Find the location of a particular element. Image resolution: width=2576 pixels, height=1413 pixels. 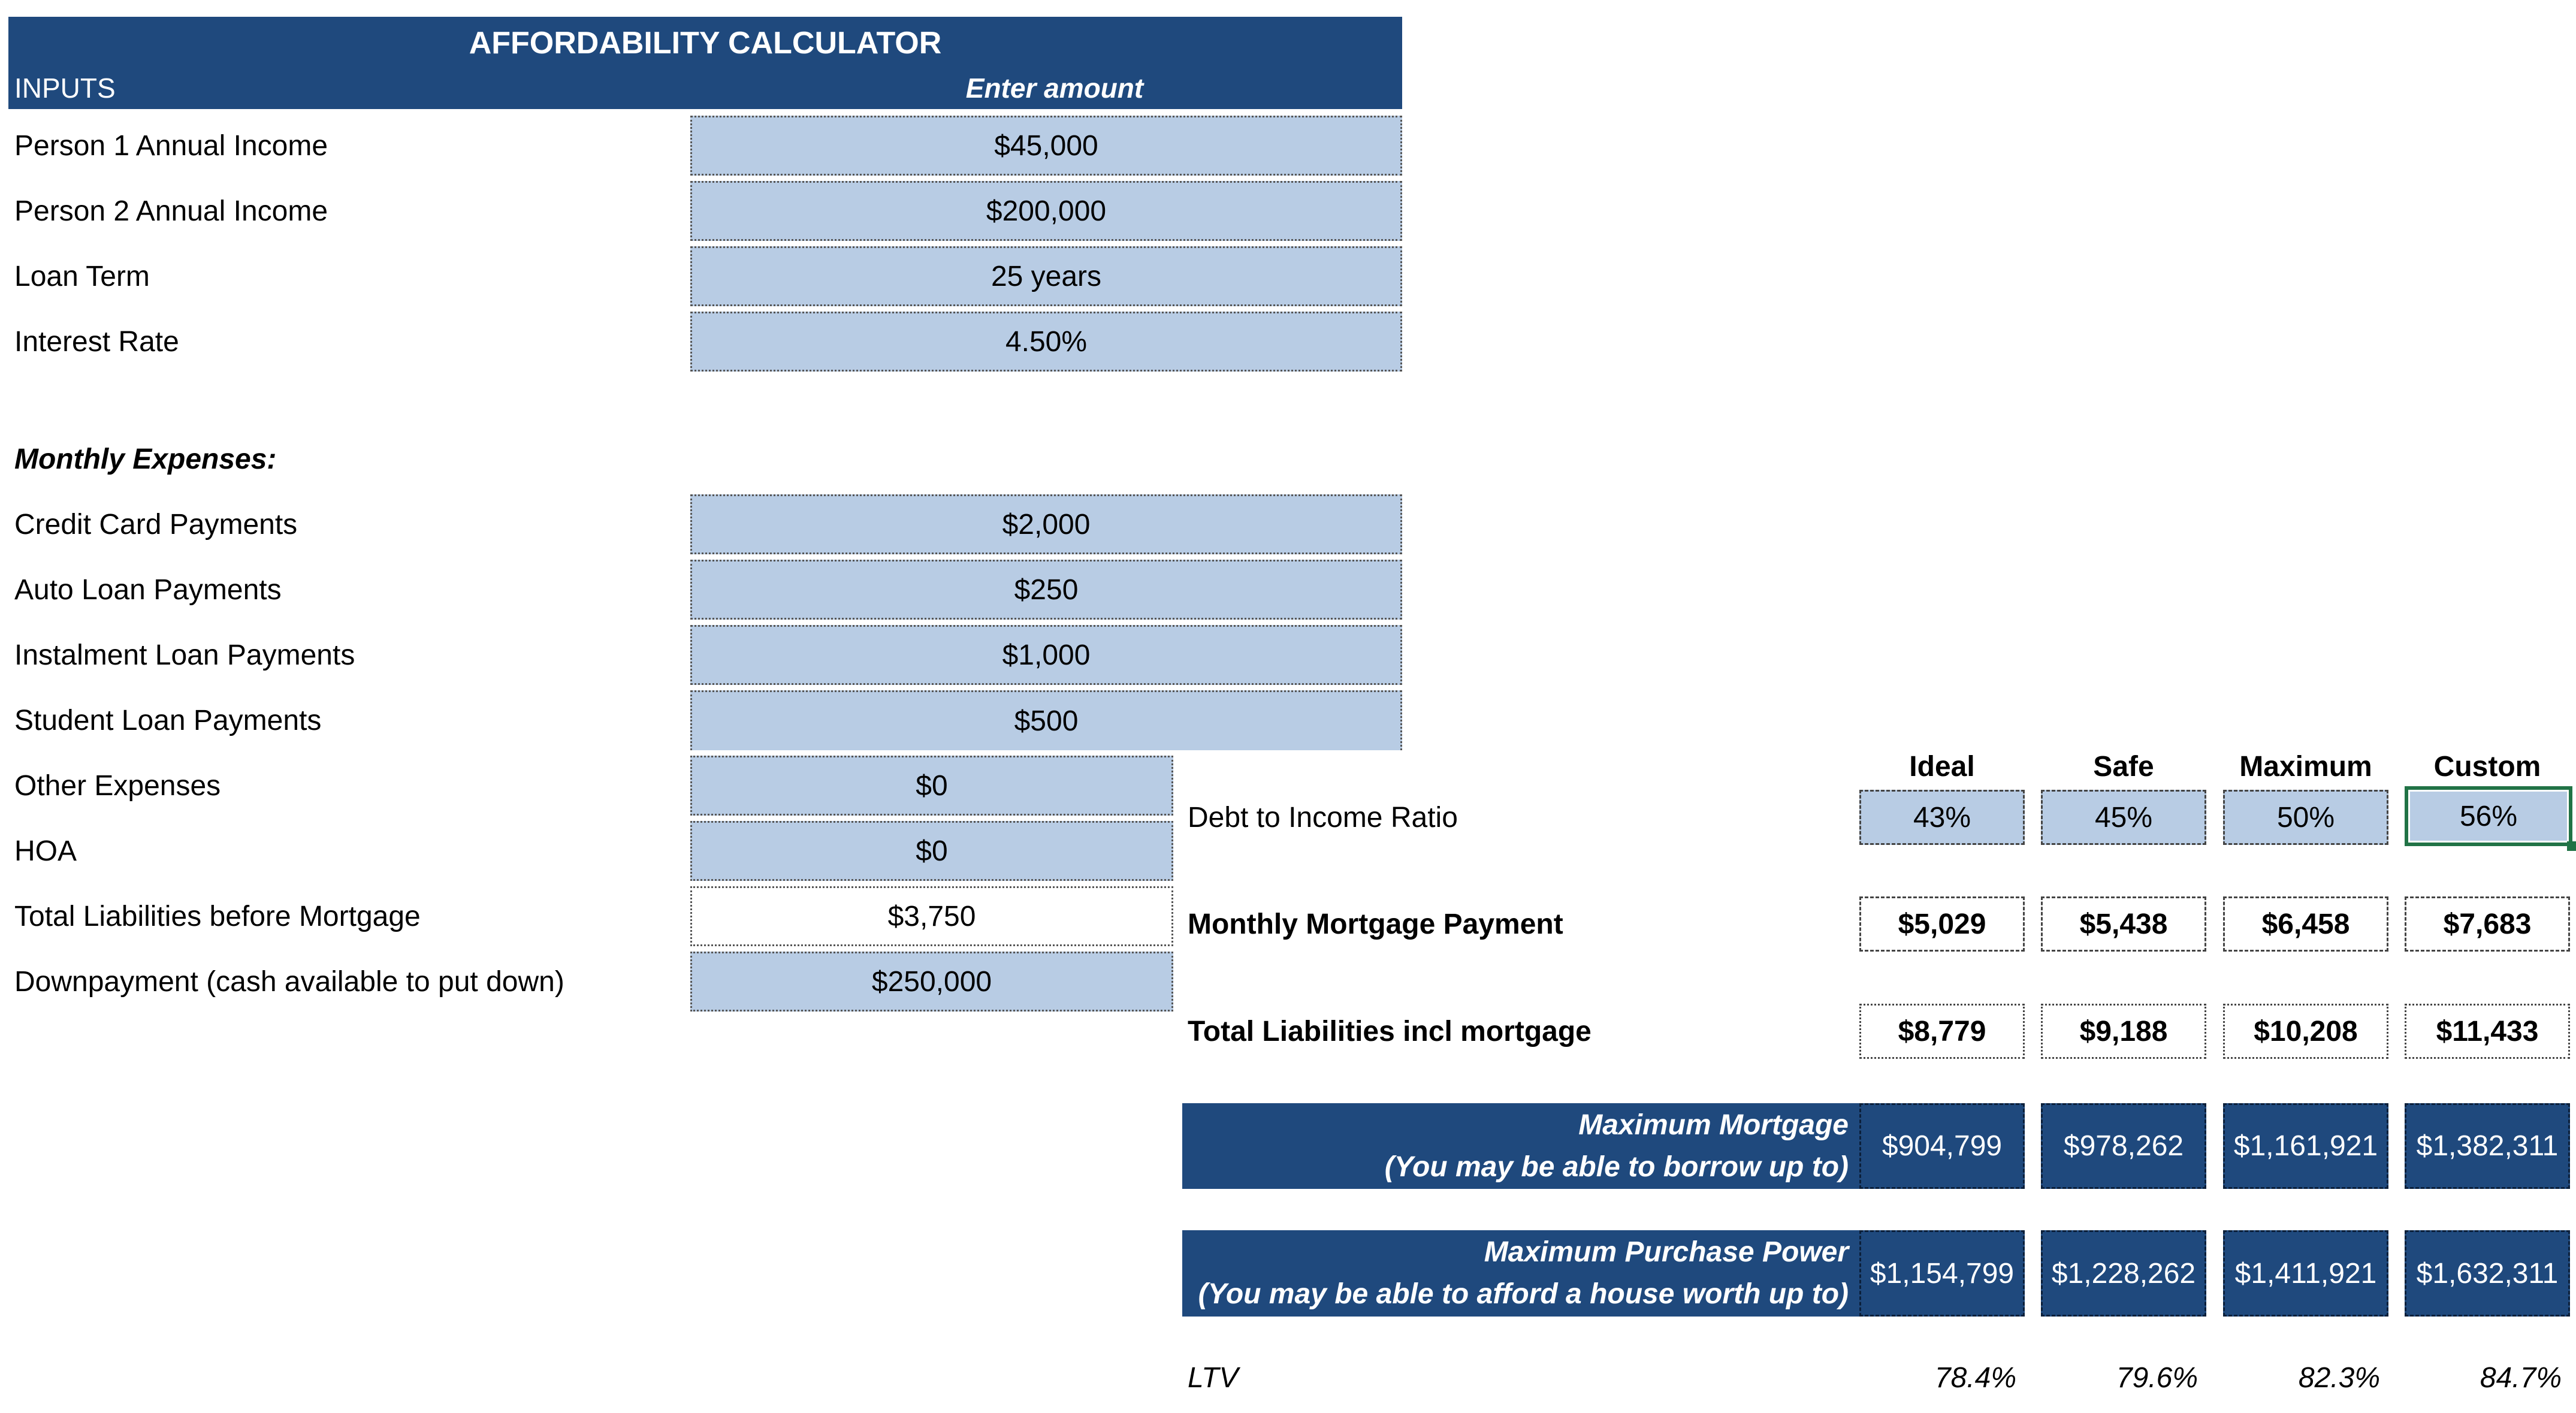

dti-ideal-input: 43% is located at coordinates (1942, 817).